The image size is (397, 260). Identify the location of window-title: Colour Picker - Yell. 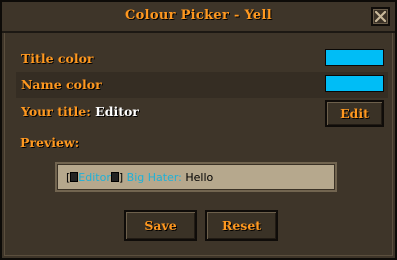
(198, 15).